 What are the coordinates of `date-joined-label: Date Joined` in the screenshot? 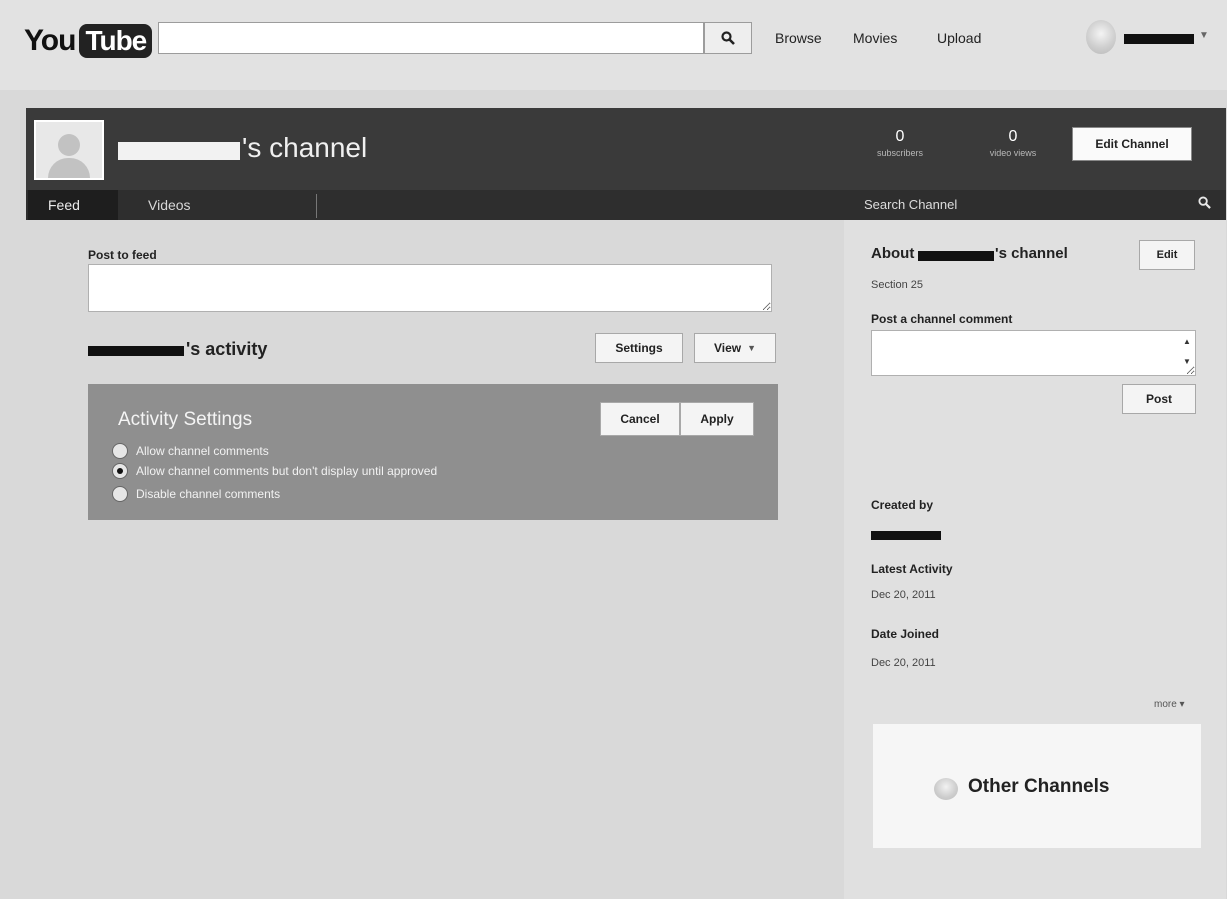 It's located at (905, 634).